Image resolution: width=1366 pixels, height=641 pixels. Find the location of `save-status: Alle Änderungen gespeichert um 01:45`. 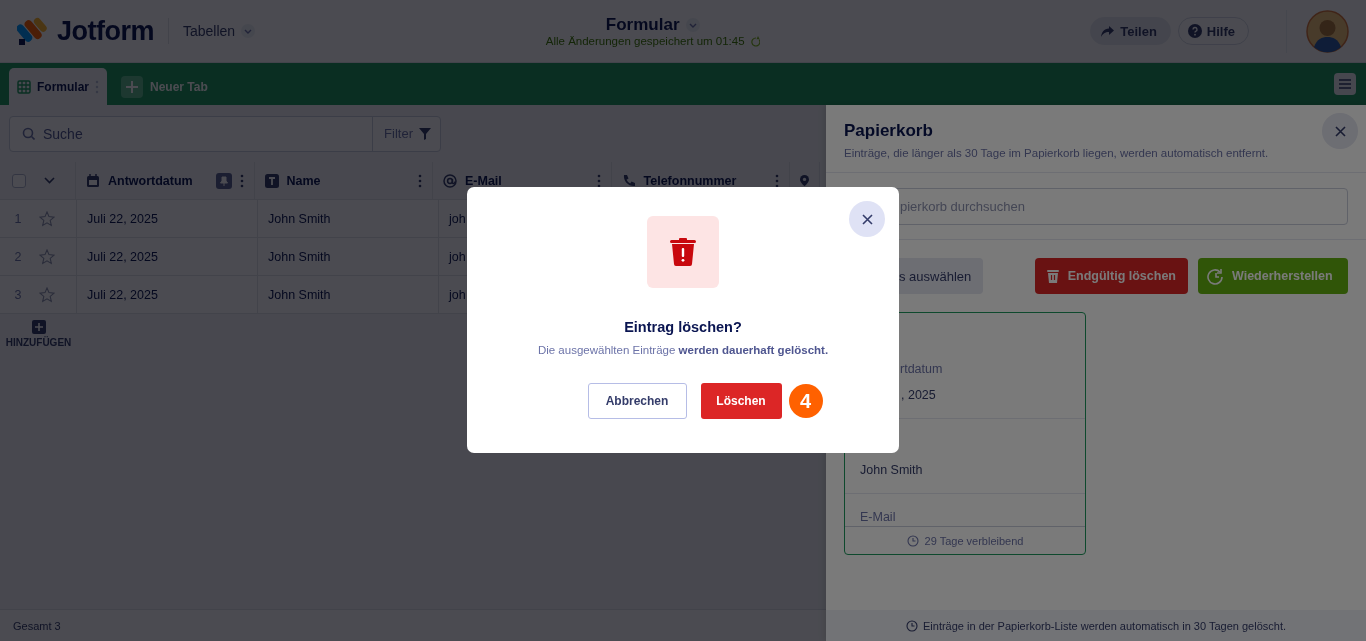

save-status: Alle Änderungen gespeichert um 01:45 is located at coordinates (645, 41).